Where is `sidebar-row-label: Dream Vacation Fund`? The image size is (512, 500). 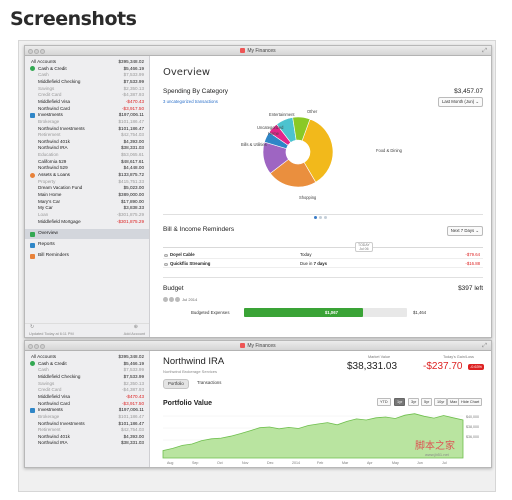 sidebar-row-label: Dream Vacation Fund is located at coordinates (60, 188).